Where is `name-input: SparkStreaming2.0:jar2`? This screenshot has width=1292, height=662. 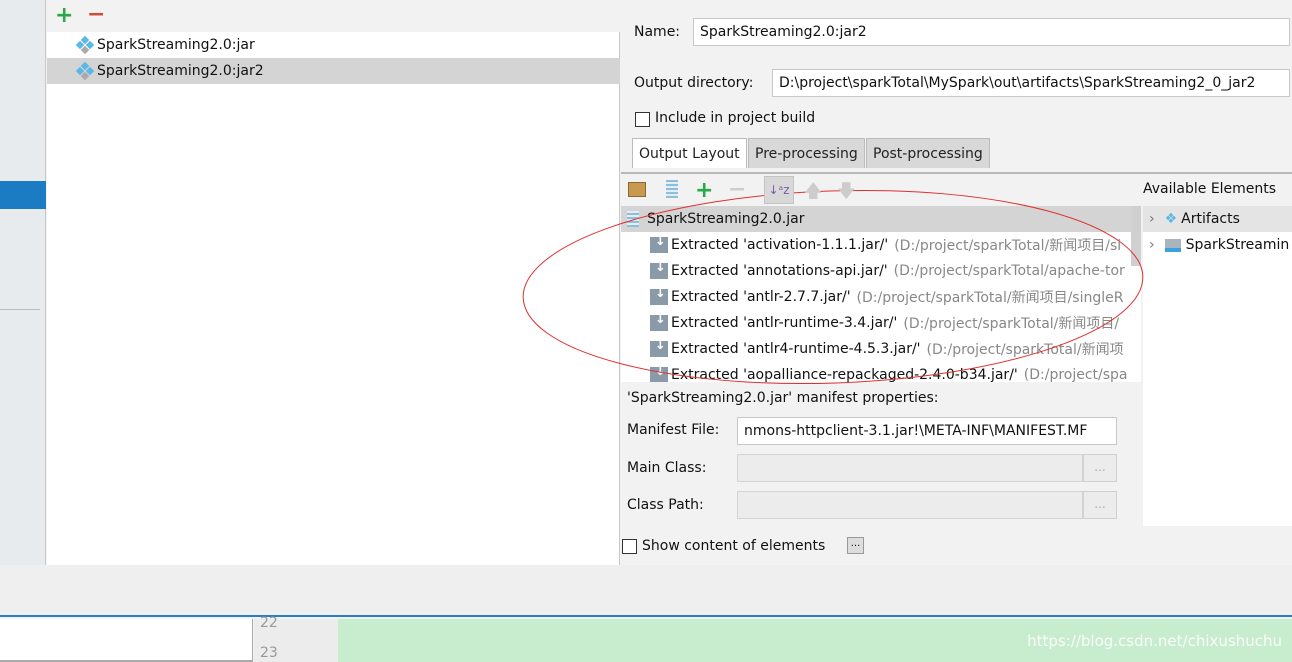
name-input: SparkStreaming2.0:jar2 is located at coordinates (991, 32).